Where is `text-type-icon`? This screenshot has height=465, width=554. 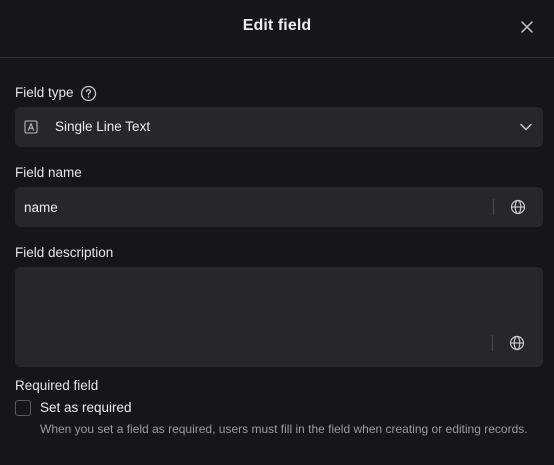 text-type-icon is located at coordinates (31, 127).